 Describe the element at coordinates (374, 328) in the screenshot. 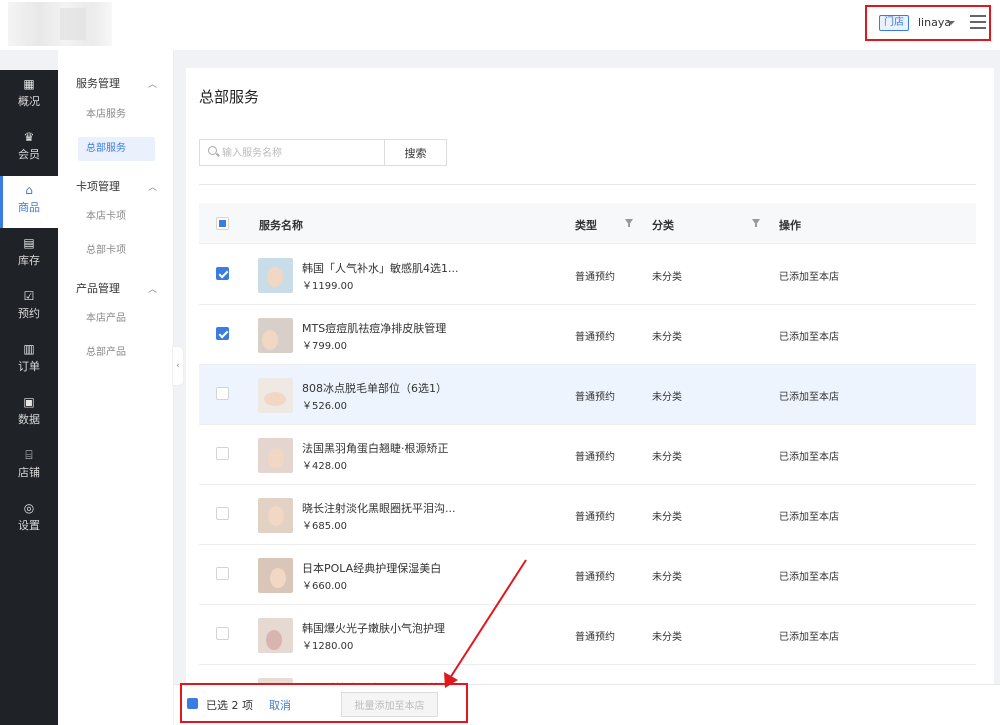

I see `service-name: MTS痘痘肌祛痘净排皮肤管理` at that location.